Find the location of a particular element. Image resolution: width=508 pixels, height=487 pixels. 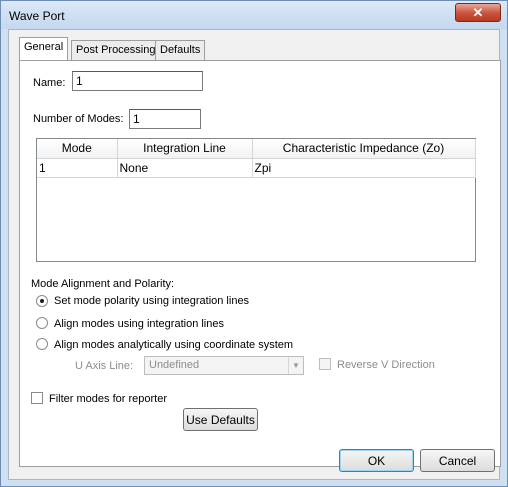

radio-align-integration-lines is located at coordinates (42, 323).